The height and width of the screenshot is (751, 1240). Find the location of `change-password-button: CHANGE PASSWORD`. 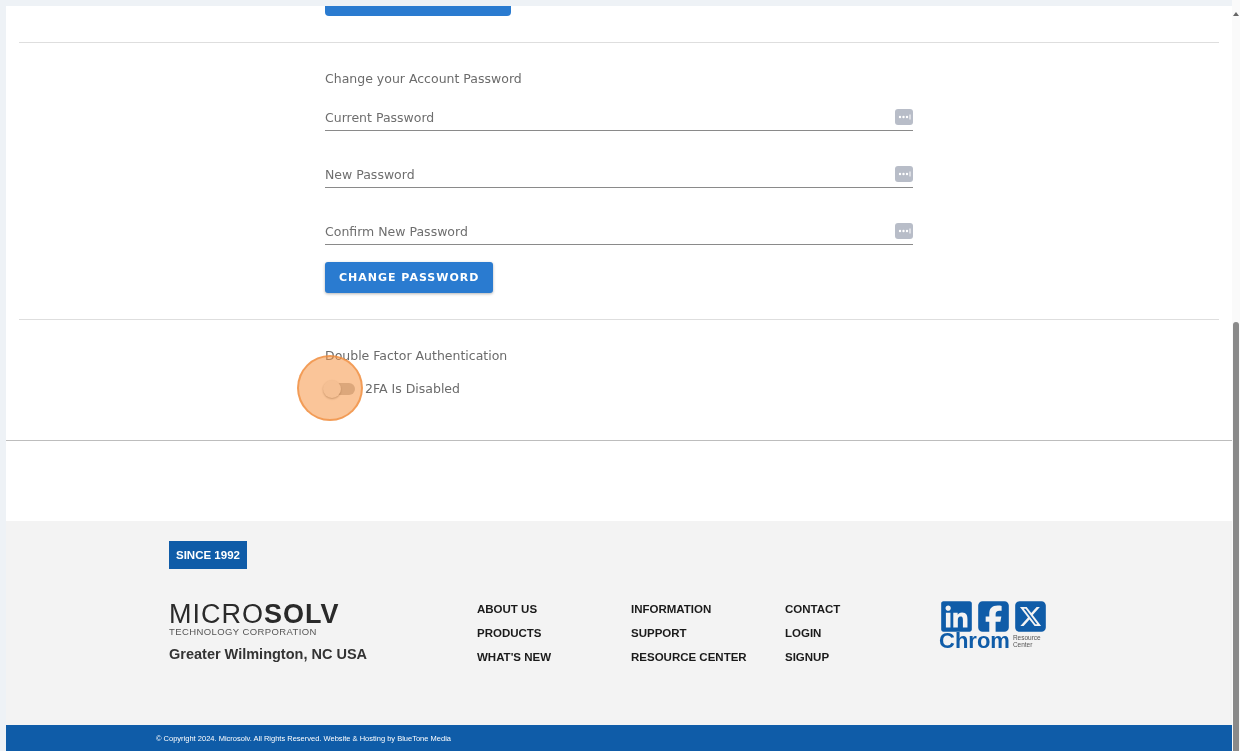

change-password-button: CHANGE PASSWORD is located at coordinates (409, 277).